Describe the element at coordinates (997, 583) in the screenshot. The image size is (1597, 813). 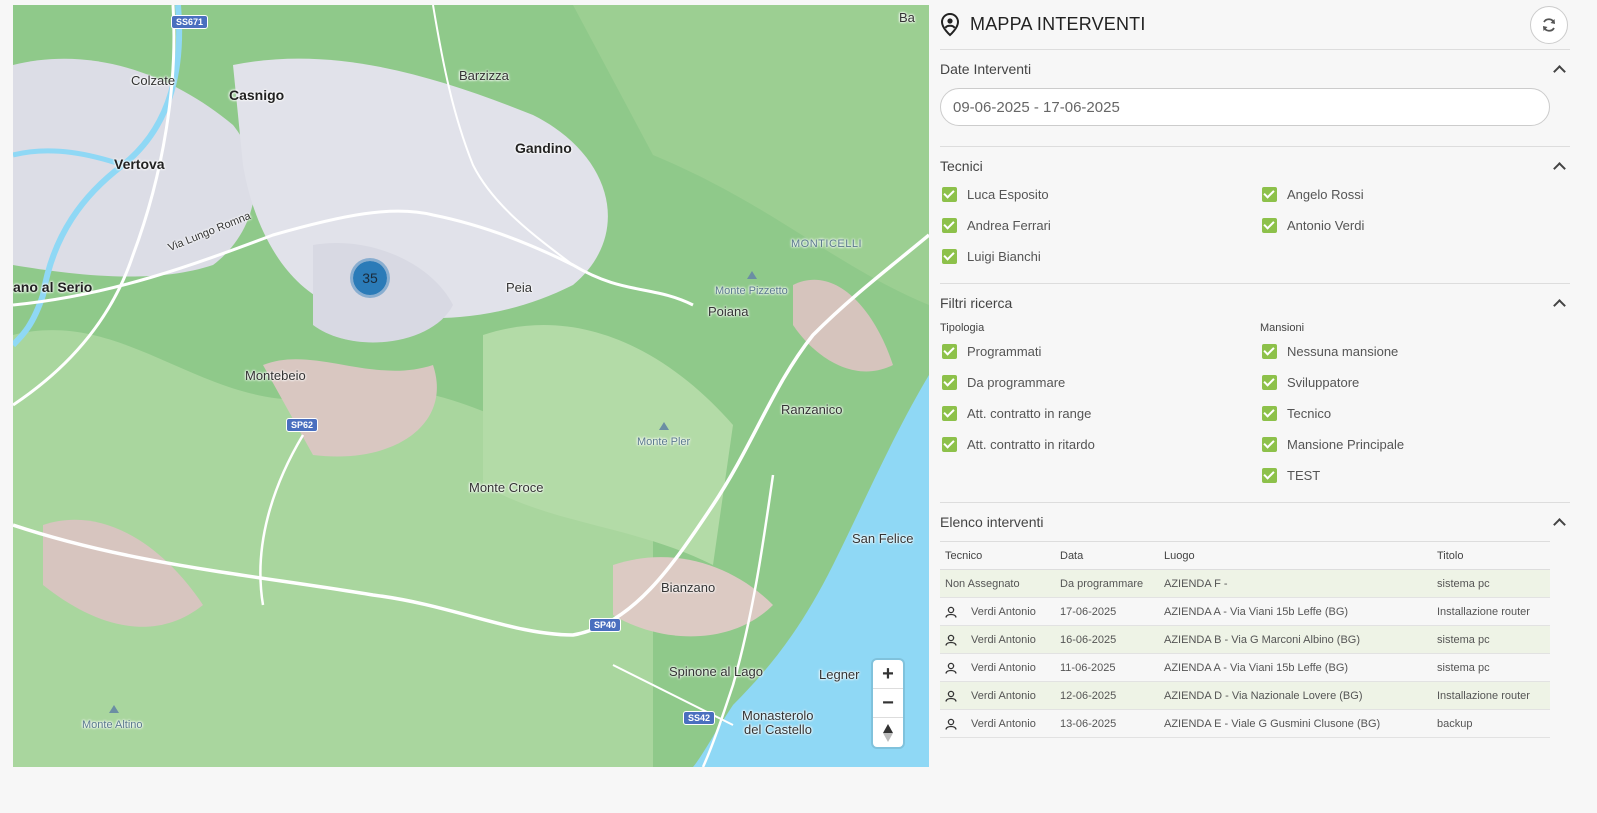
I see `cell-tecnico: Non Assegnato` at that location.